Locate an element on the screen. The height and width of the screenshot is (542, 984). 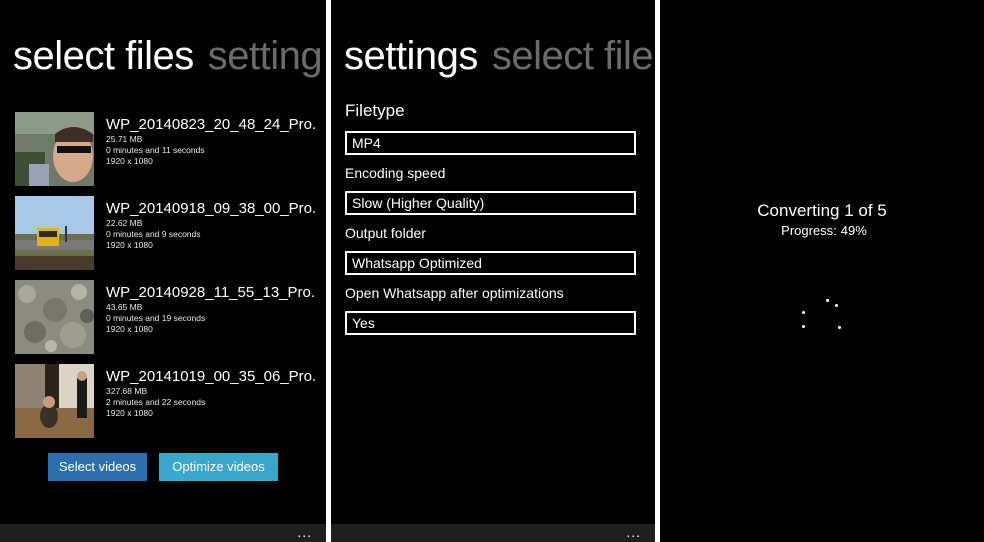
pivot-header: select files setting is located at coordinates (168, 56).